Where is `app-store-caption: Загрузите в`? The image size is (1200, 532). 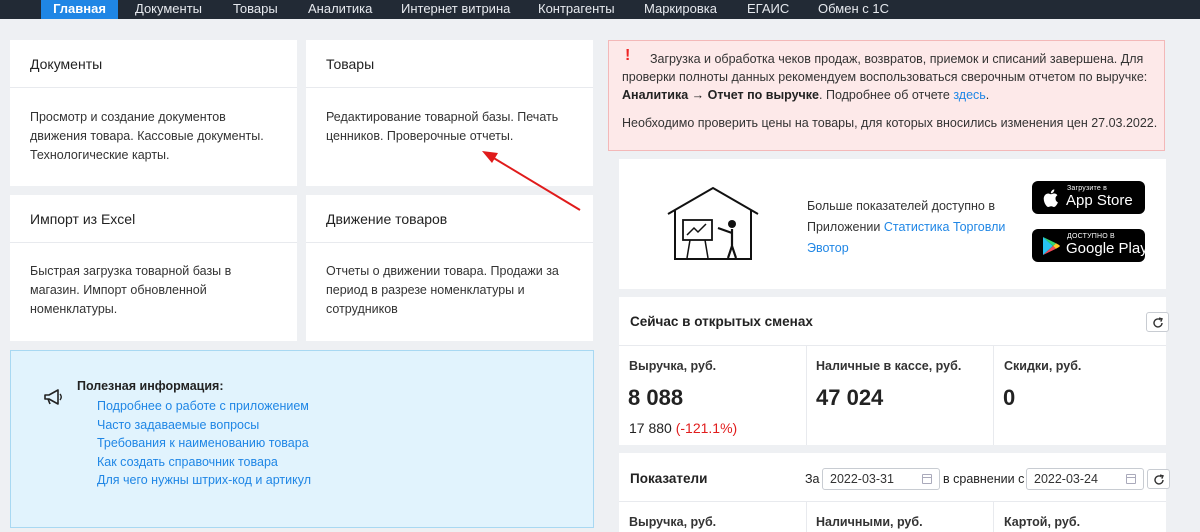 app-store-caption: Загрузите в is located at coordinates (1087, 188).